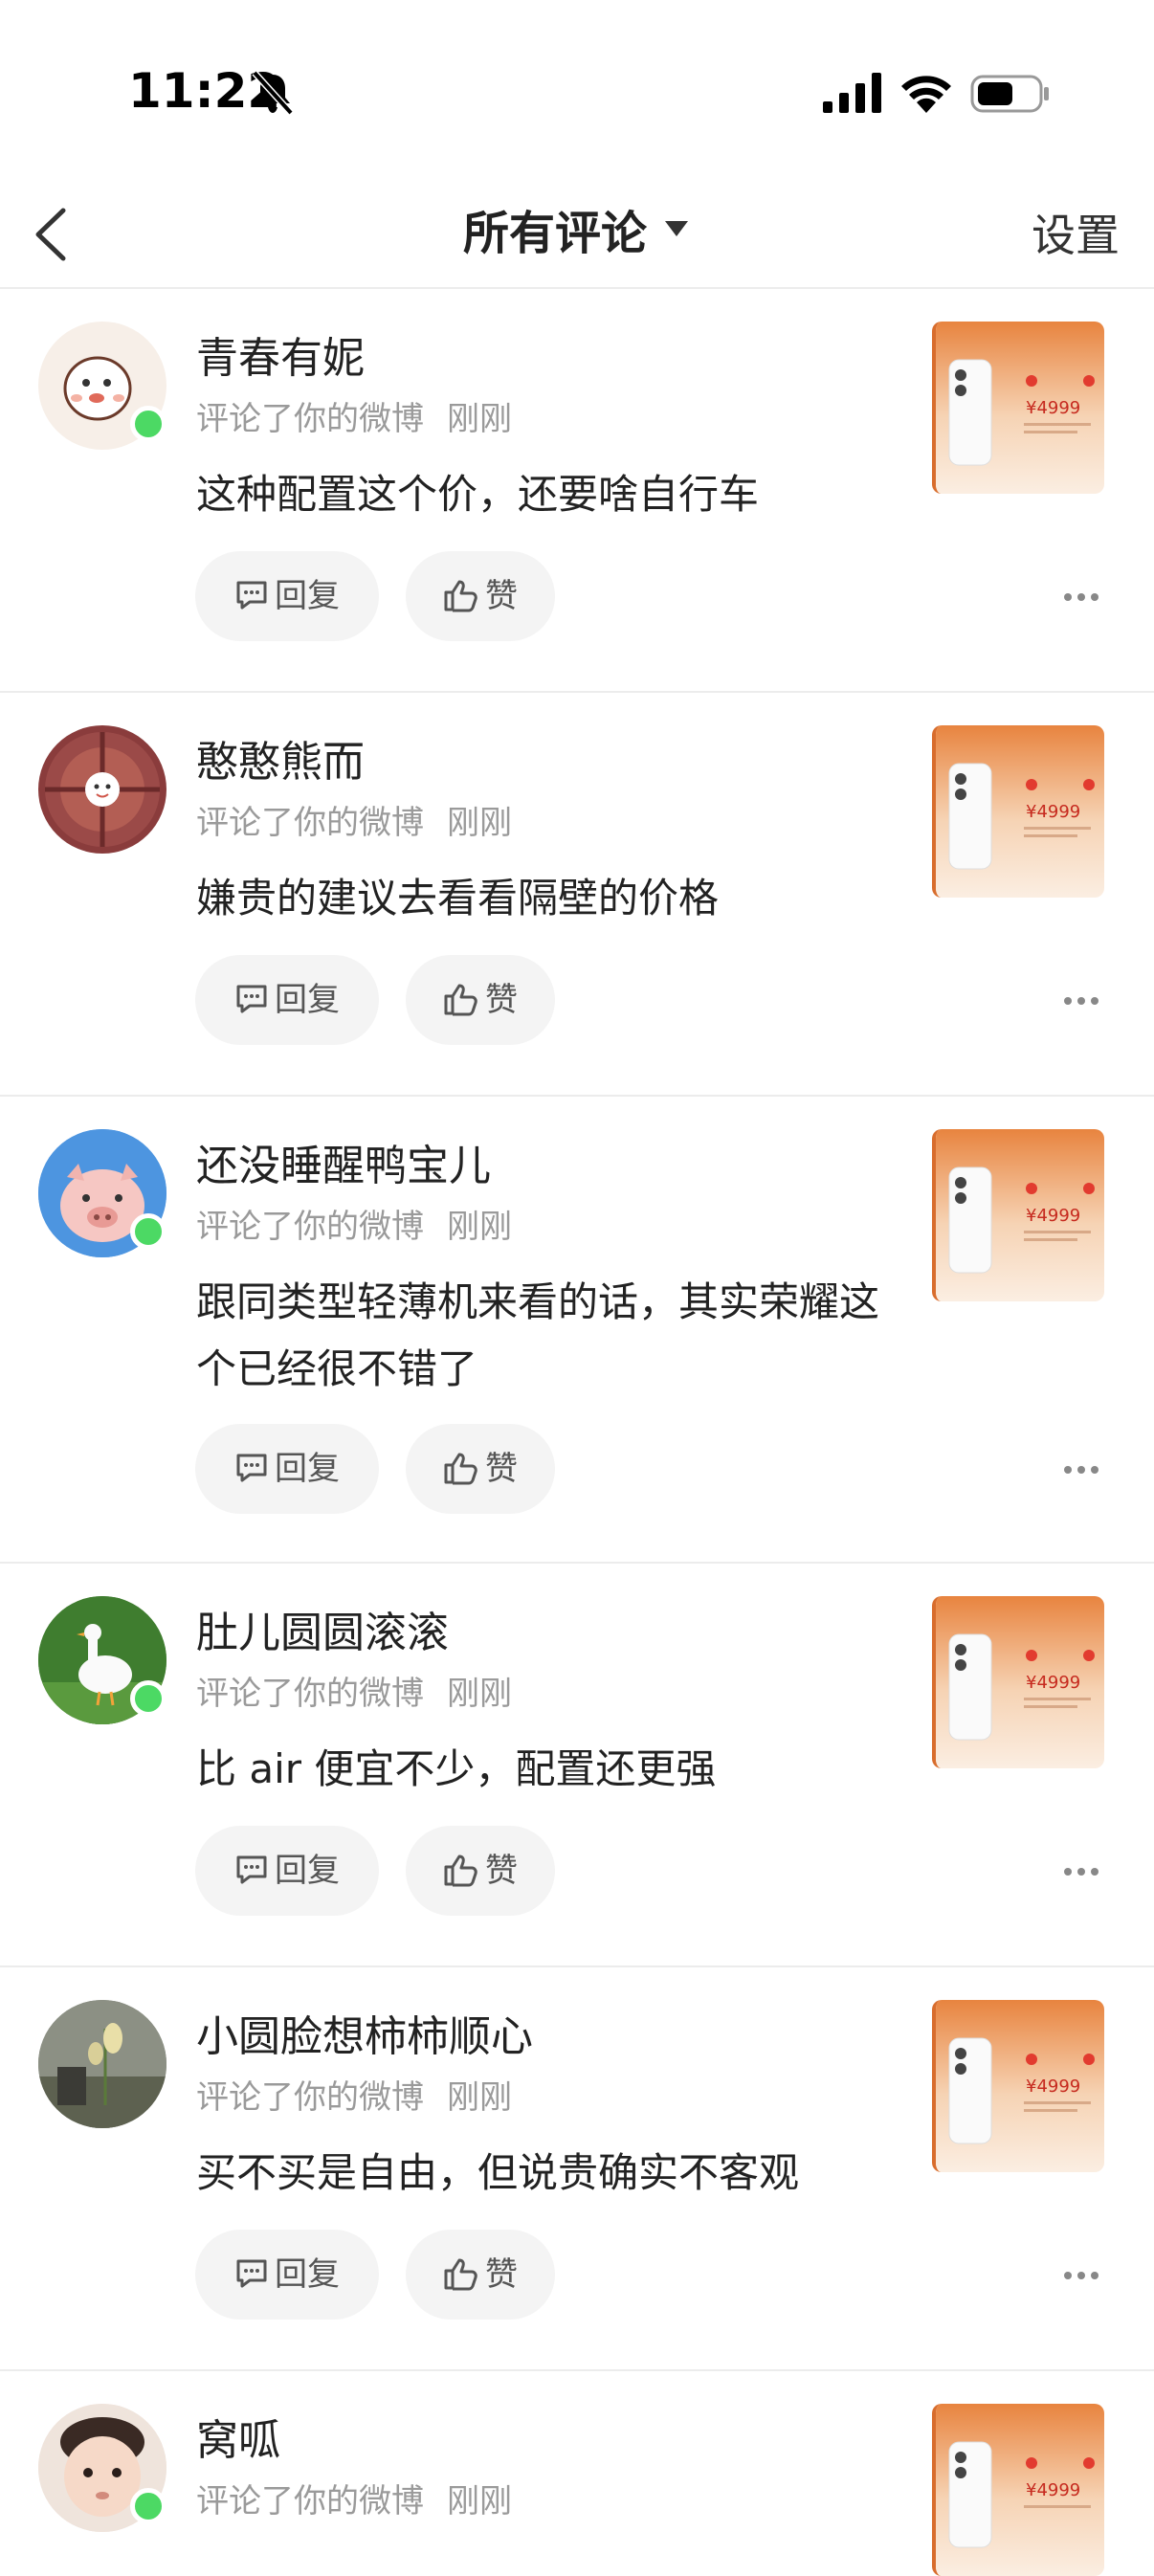 This screenshot has width=1154, height=2576. Describe the element at coordinates (1076, 232) in the screenshot. I see `settings-button: 设置` at that location.